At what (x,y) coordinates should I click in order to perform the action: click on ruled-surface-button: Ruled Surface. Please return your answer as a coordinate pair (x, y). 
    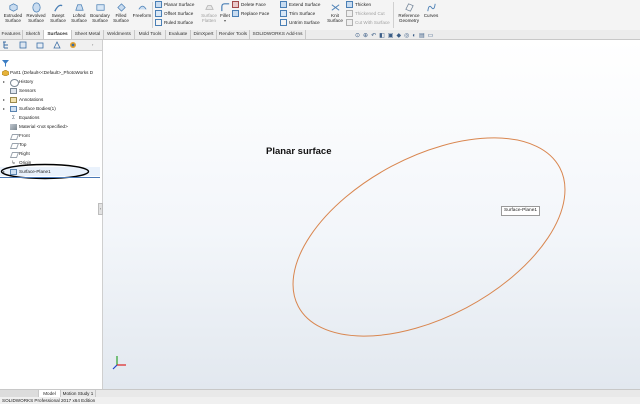
    Looking at the image, I should click on (174, 22).